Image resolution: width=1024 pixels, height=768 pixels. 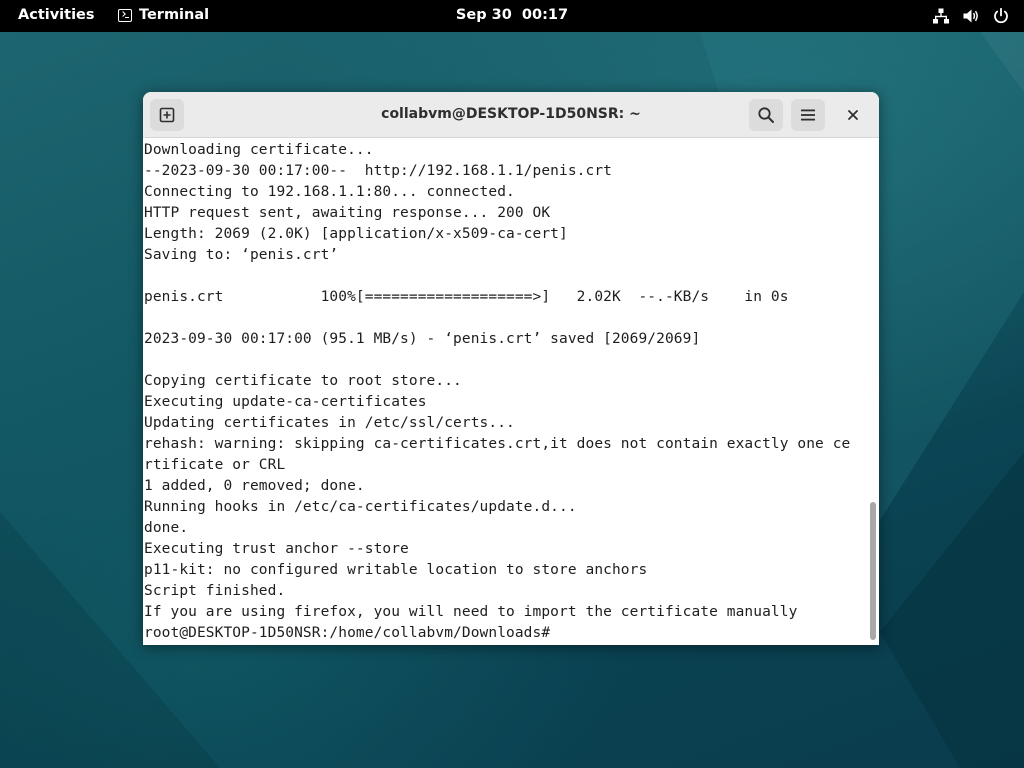 What do you see at coordinates (483, 15) in the screenshot?
I see `clock-date: Sep 30` at bounding box center [483, 15].